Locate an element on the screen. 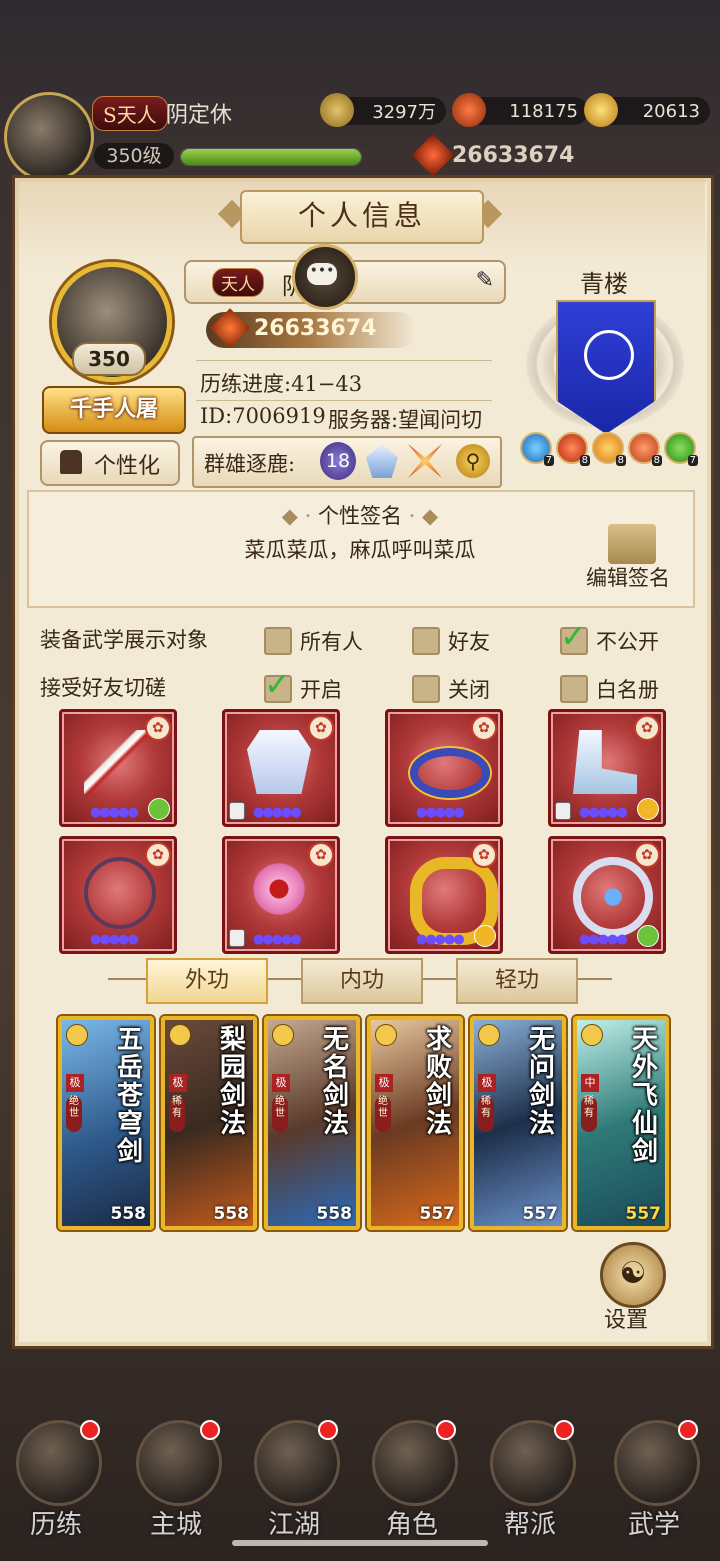  lock-icon is located at coordinates (237, 938).